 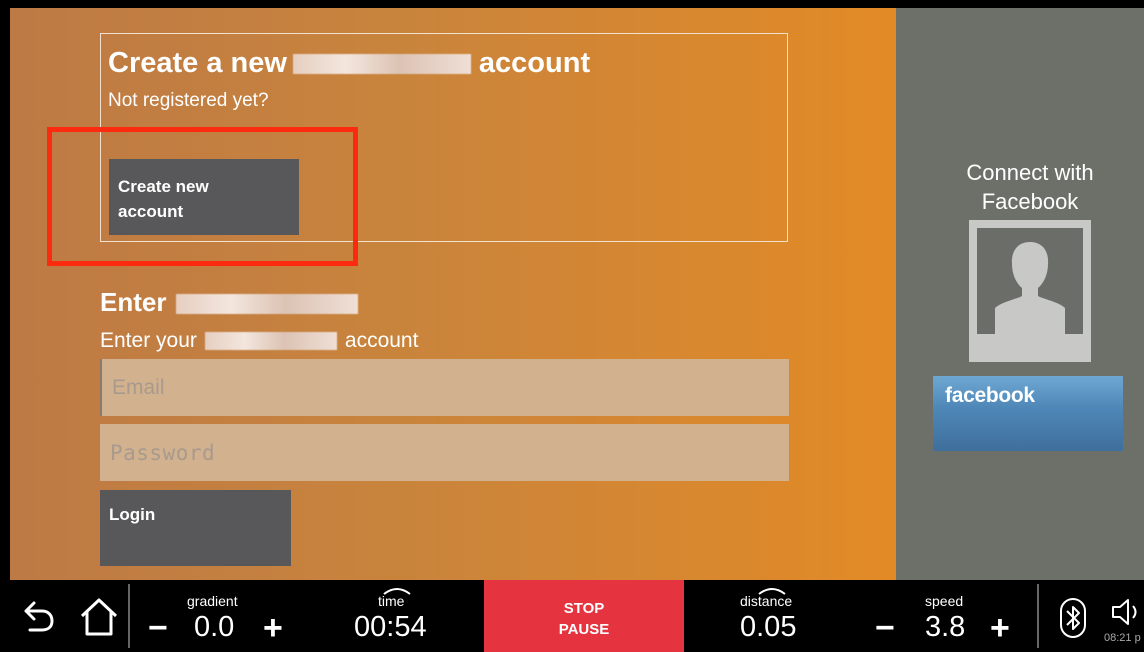 What do you see at coordinates (945, 627) in the screenshot?
I see `speed-value: 3.8` at bounding box center [945, 627].